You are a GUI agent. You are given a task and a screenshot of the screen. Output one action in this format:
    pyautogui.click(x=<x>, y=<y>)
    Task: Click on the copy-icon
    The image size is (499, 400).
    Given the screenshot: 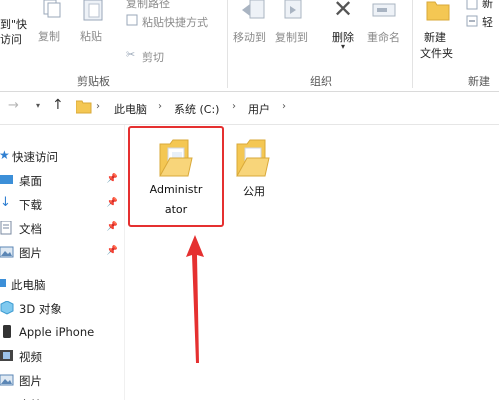 What is the action you would take?
    pyautogui.click(x=51, y=9)
    